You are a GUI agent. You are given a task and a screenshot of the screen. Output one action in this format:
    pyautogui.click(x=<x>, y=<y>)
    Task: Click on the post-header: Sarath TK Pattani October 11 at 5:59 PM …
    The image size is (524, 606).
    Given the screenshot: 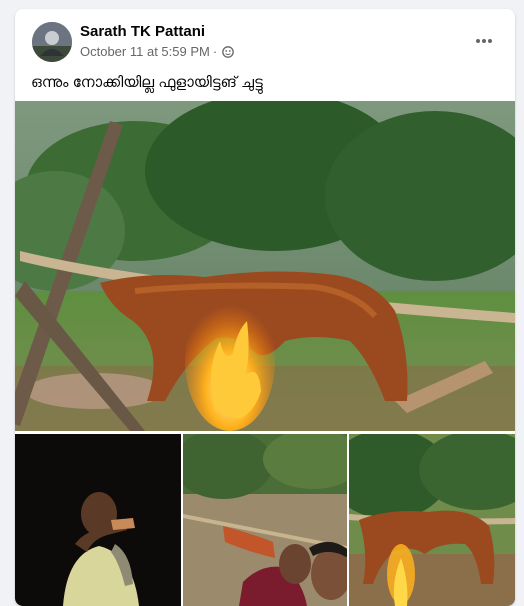 What is the action you would take?
    pyautogui.click(x=265, y=38)
    